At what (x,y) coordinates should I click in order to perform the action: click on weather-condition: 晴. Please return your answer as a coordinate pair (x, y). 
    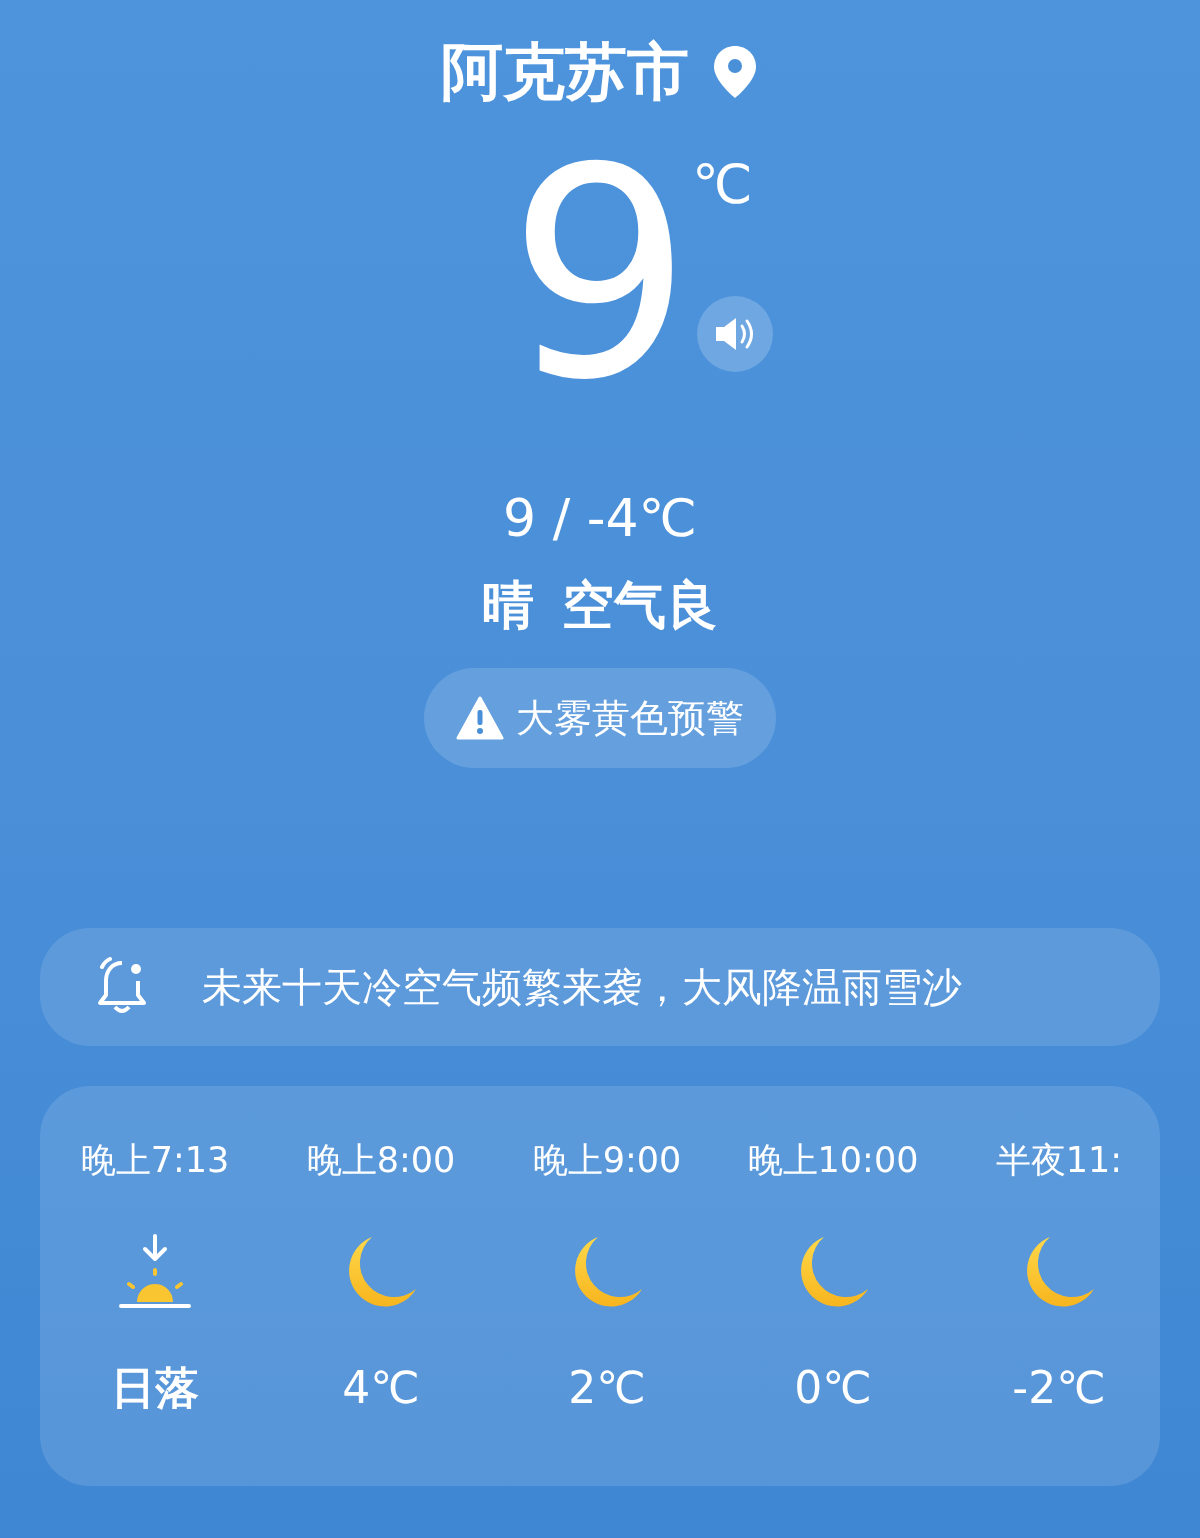
    Looking at the image, I should click on (508, 606).